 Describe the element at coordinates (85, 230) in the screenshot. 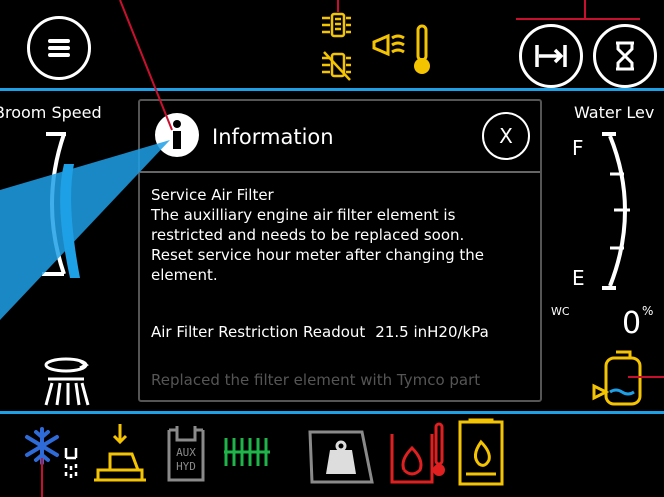

I see `info-highlight-beam` at that location.